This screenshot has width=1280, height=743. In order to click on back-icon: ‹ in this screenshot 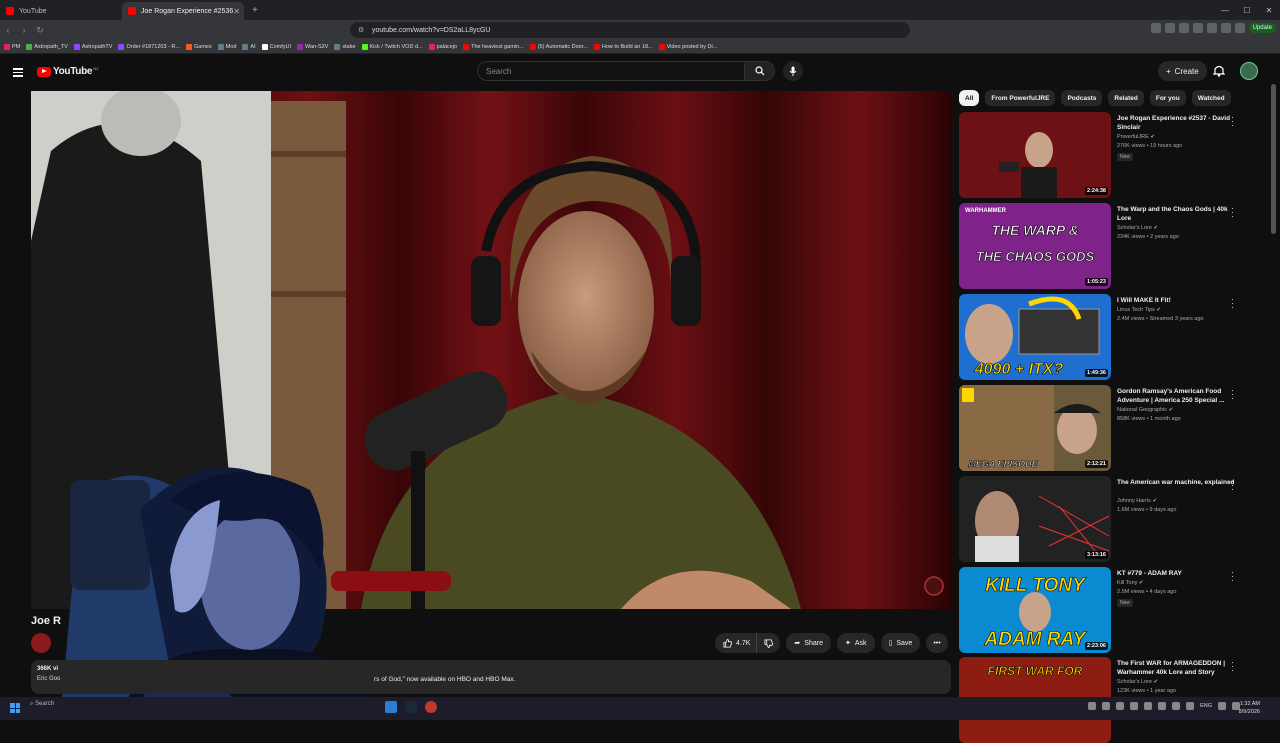, I will do `click(8, 30)`.